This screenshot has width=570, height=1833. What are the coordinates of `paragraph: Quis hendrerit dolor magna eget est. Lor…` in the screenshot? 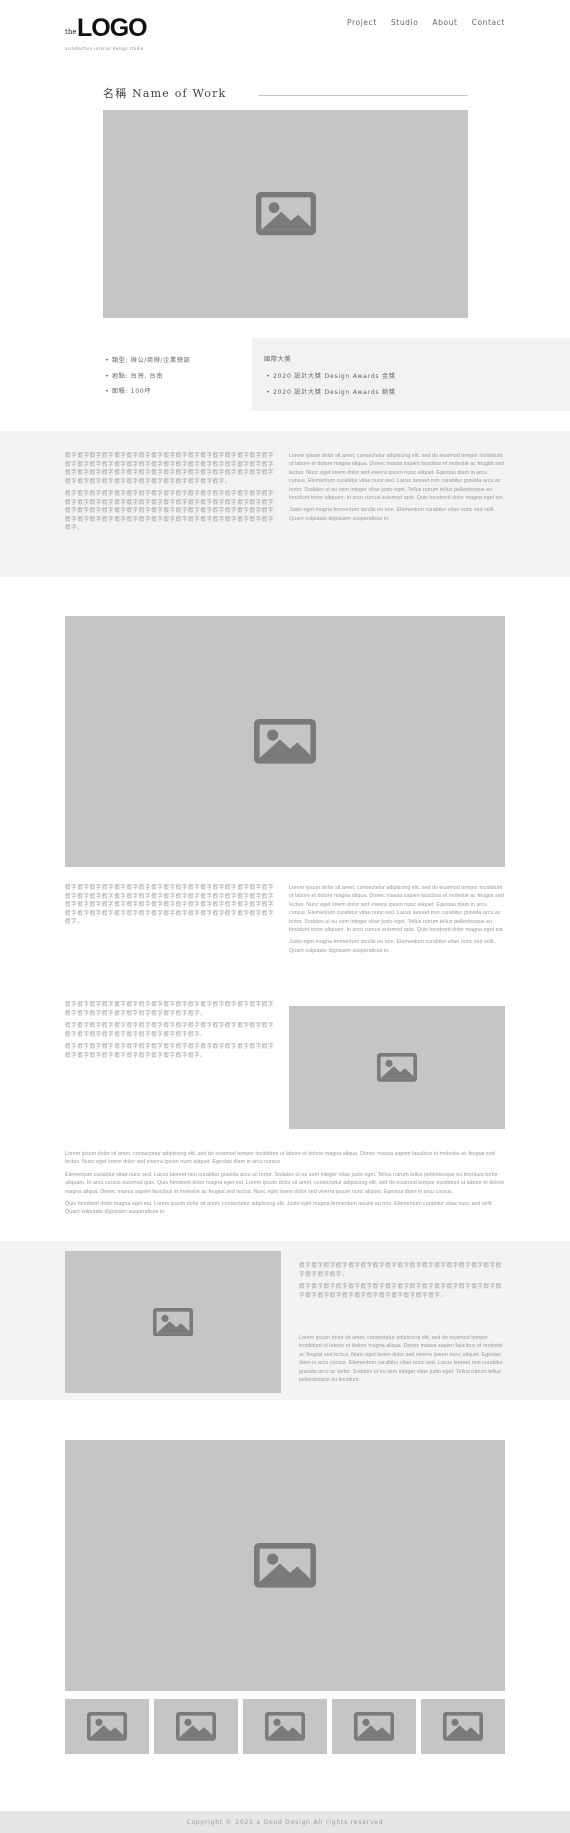 It's located at (279, 1208).